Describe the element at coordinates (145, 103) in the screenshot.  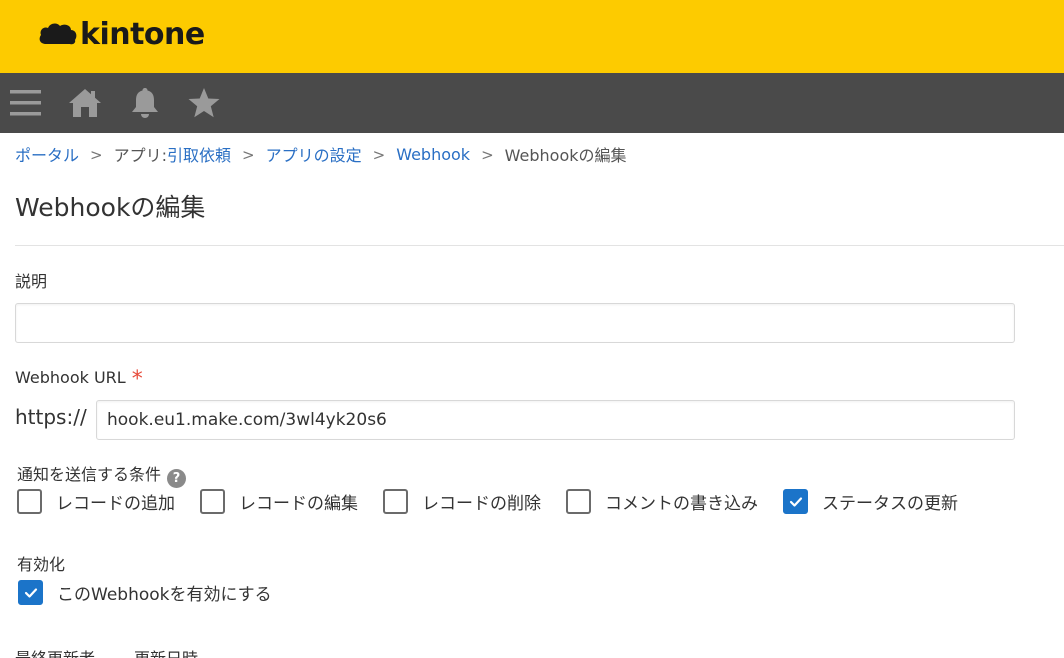
I see `bell-icon` at that location.